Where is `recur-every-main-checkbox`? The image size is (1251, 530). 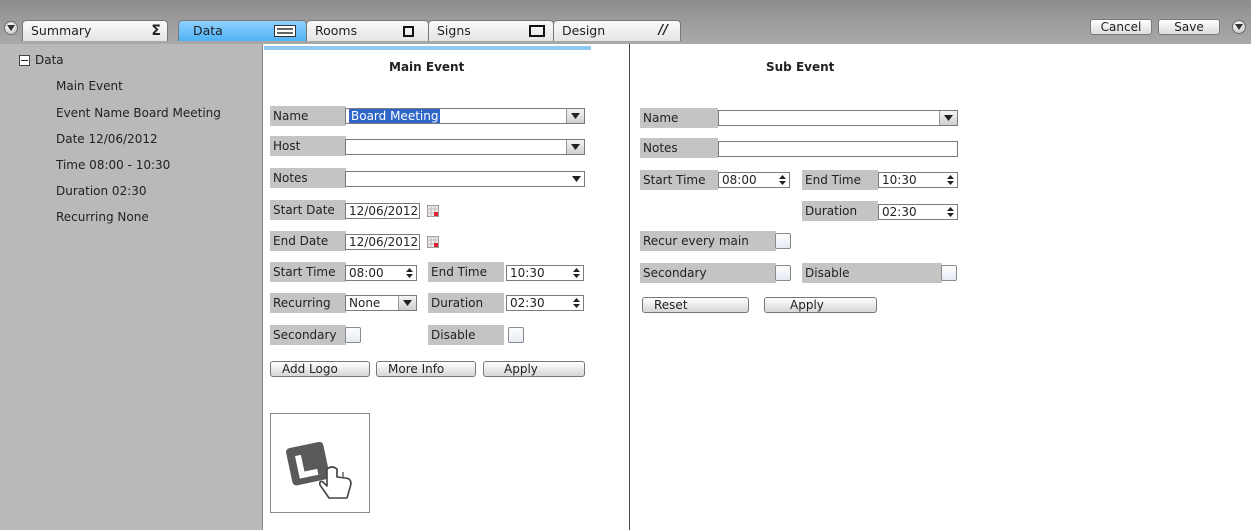 recur-every-main-checkbox is located at coordinates (783, 241).